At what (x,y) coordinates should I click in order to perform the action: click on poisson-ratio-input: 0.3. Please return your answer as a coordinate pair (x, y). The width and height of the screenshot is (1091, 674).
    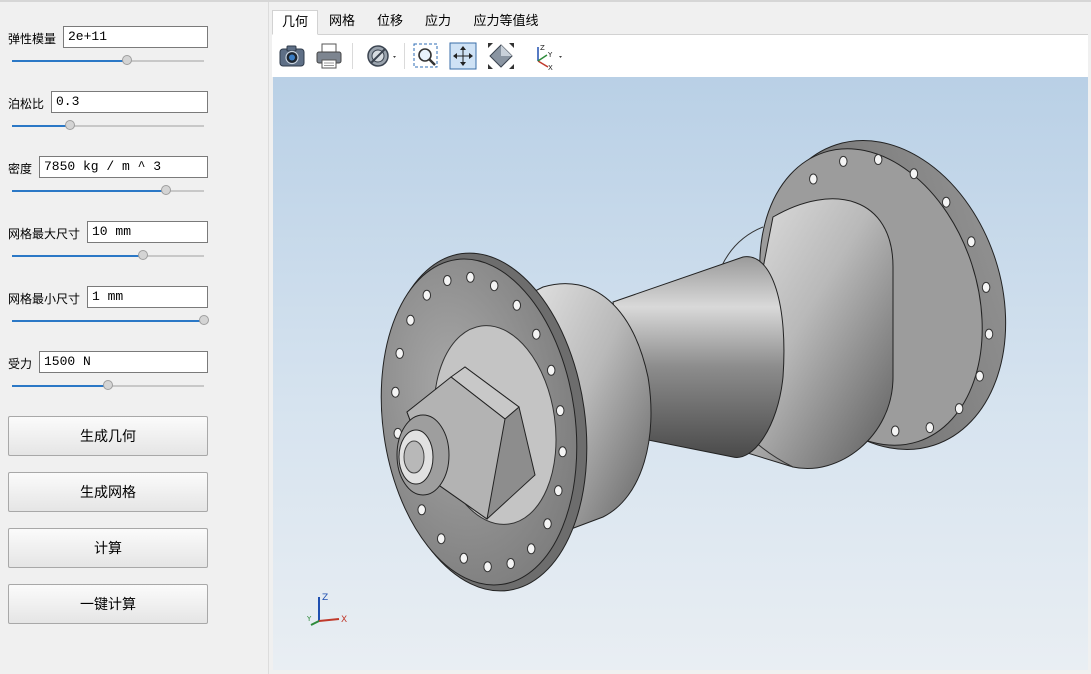
    Looking at the image, I should click on (129, 102).